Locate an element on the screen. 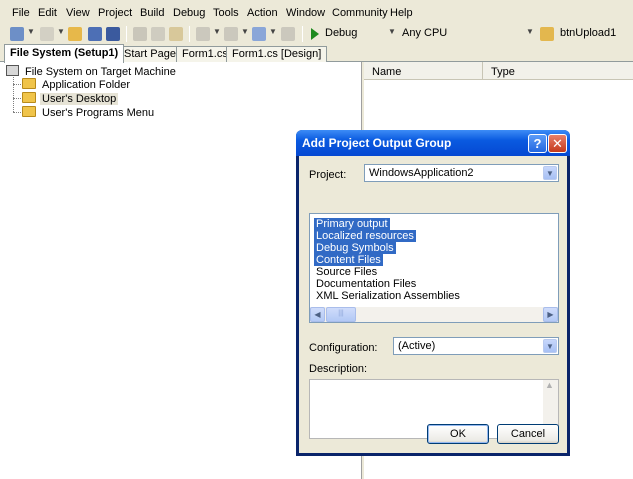 This screenshot has width=633, height=479. column-header-name: Name is located at coordinates (423, 71).